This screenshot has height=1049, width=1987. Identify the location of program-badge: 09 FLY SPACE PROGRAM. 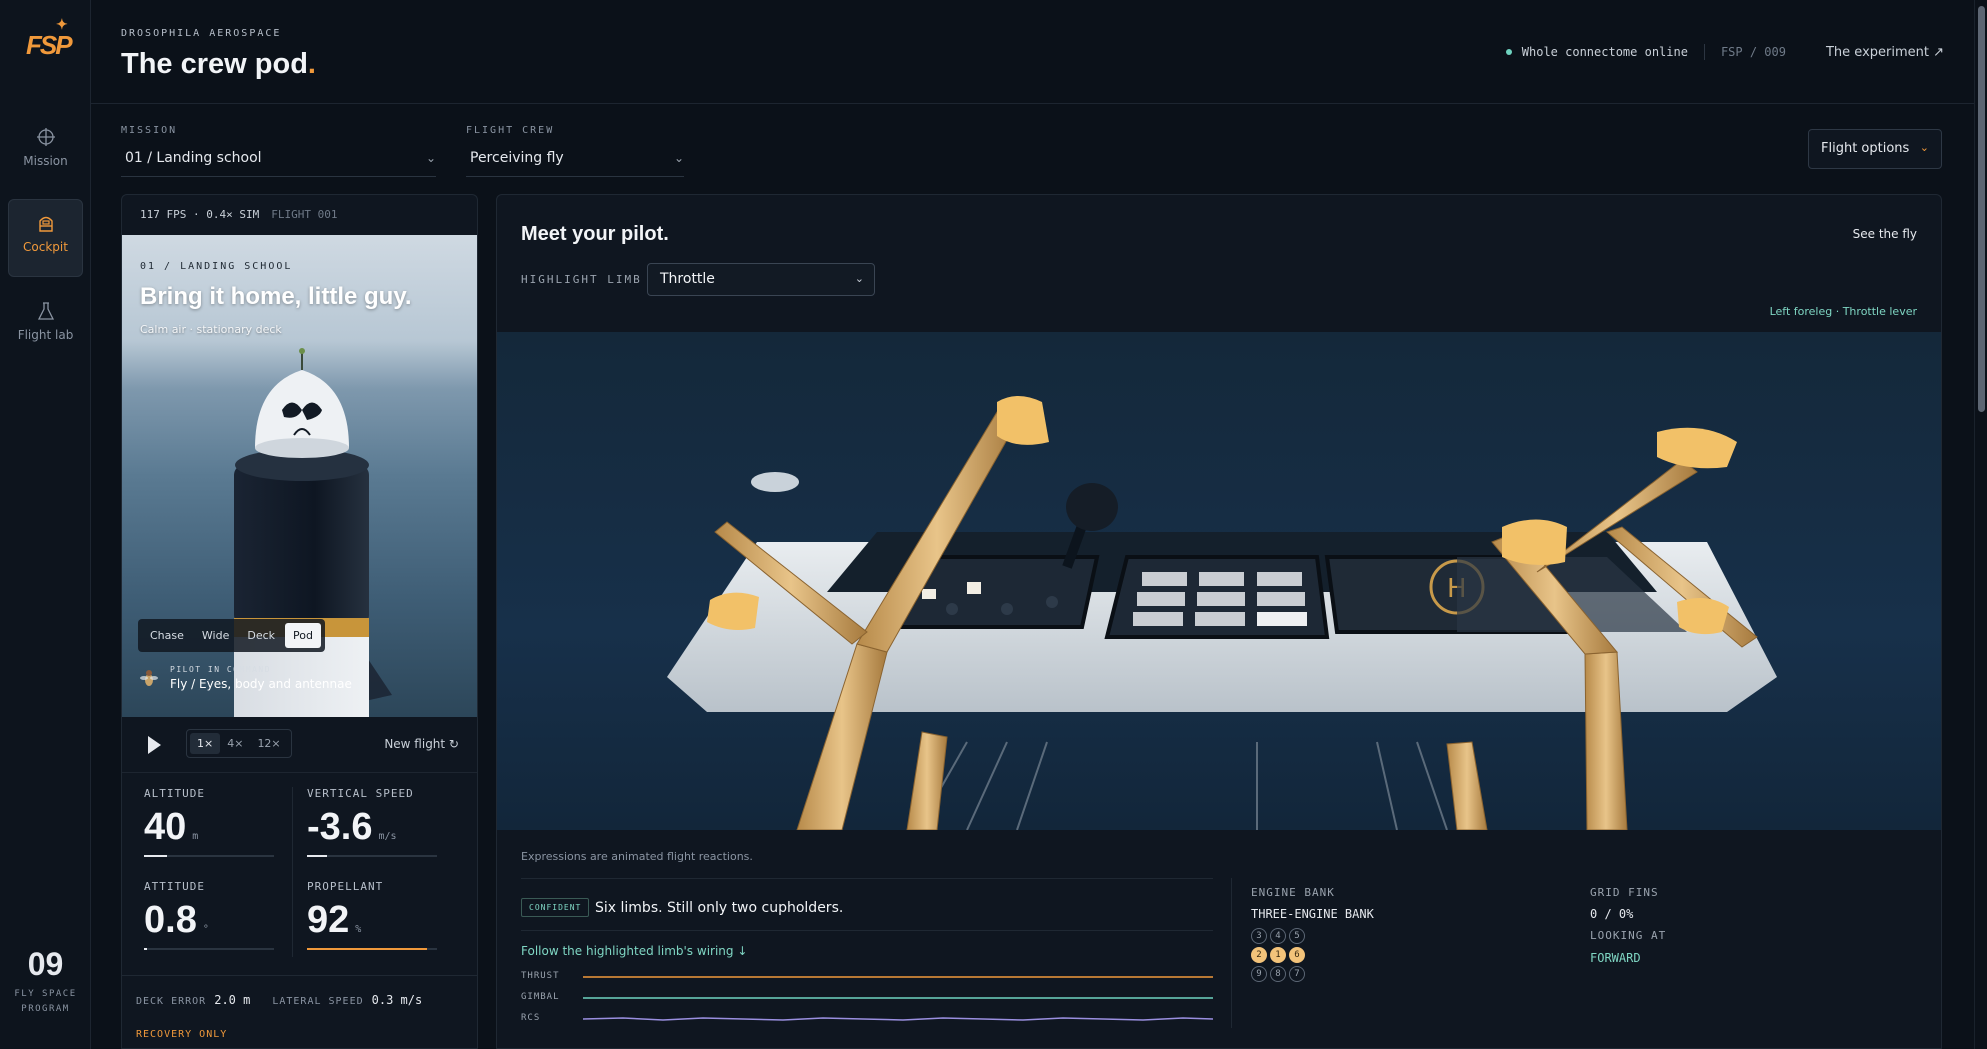
(45, 981).